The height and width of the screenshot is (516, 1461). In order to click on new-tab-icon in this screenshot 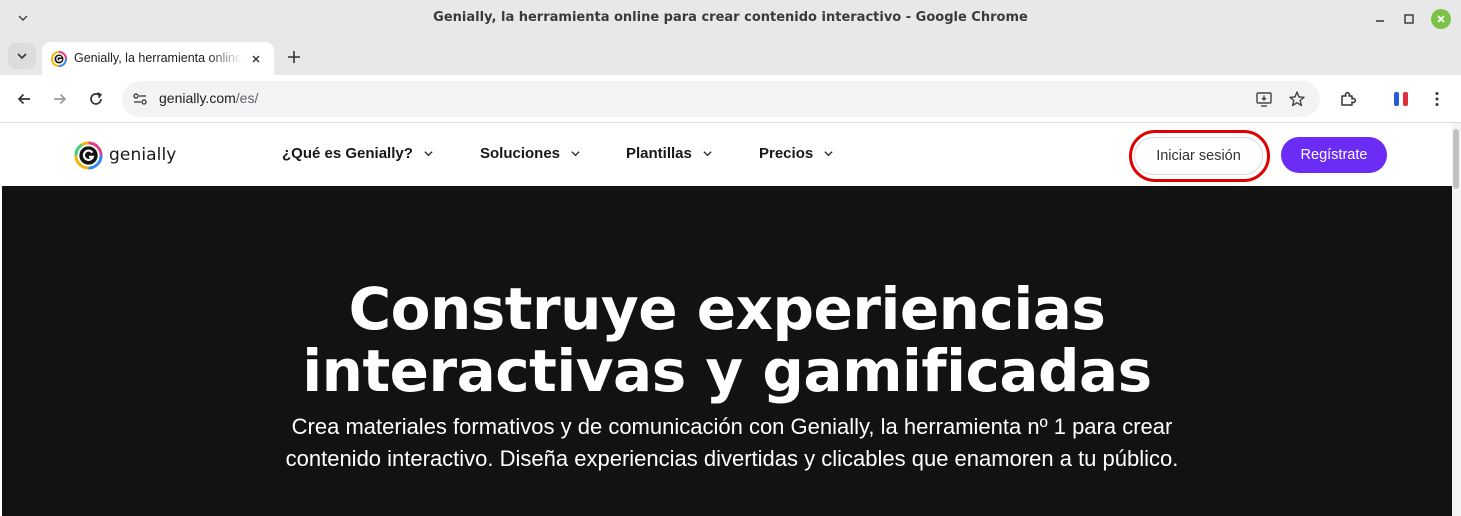, I will do `click(294, 57)`.